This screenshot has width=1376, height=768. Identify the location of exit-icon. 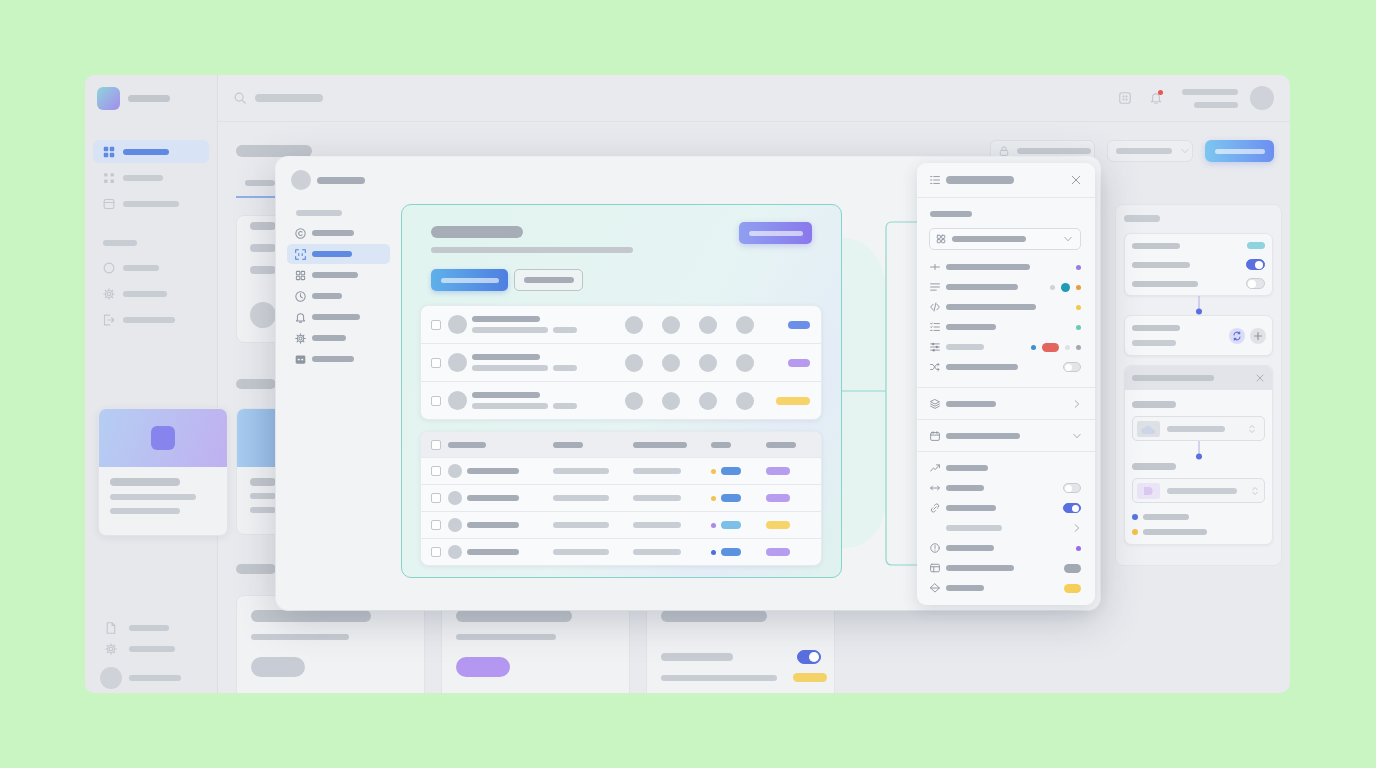
(109, 319).